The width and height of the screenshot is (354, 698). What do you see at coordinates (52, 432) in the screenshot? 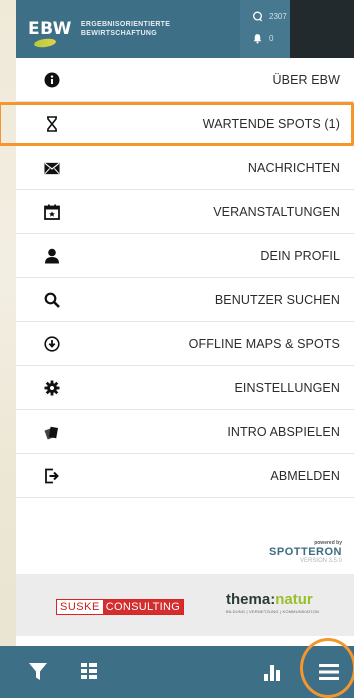
I see `cards-icon` at bounding box center [52, 432].